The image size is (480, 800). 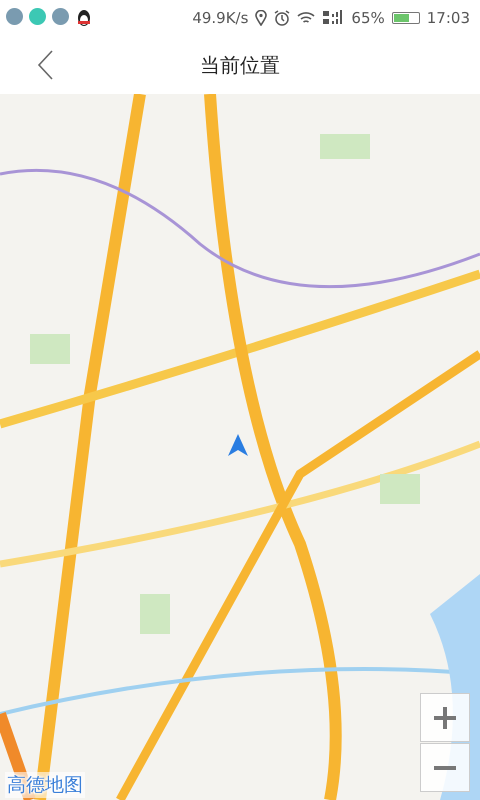 What do you see at coordinates (240, 65) in the screenshot?
I see `page-title: 当前位置` at bounding box center [240, 65].